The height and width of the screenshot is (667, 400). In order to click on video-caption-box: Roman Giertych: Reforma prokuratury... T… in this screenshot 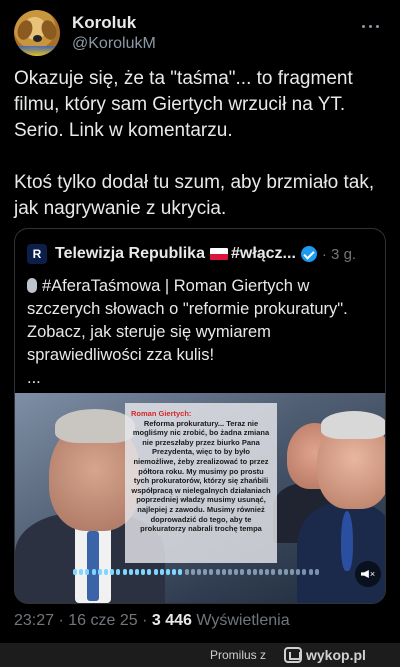, I will do `click(201, 483)`.